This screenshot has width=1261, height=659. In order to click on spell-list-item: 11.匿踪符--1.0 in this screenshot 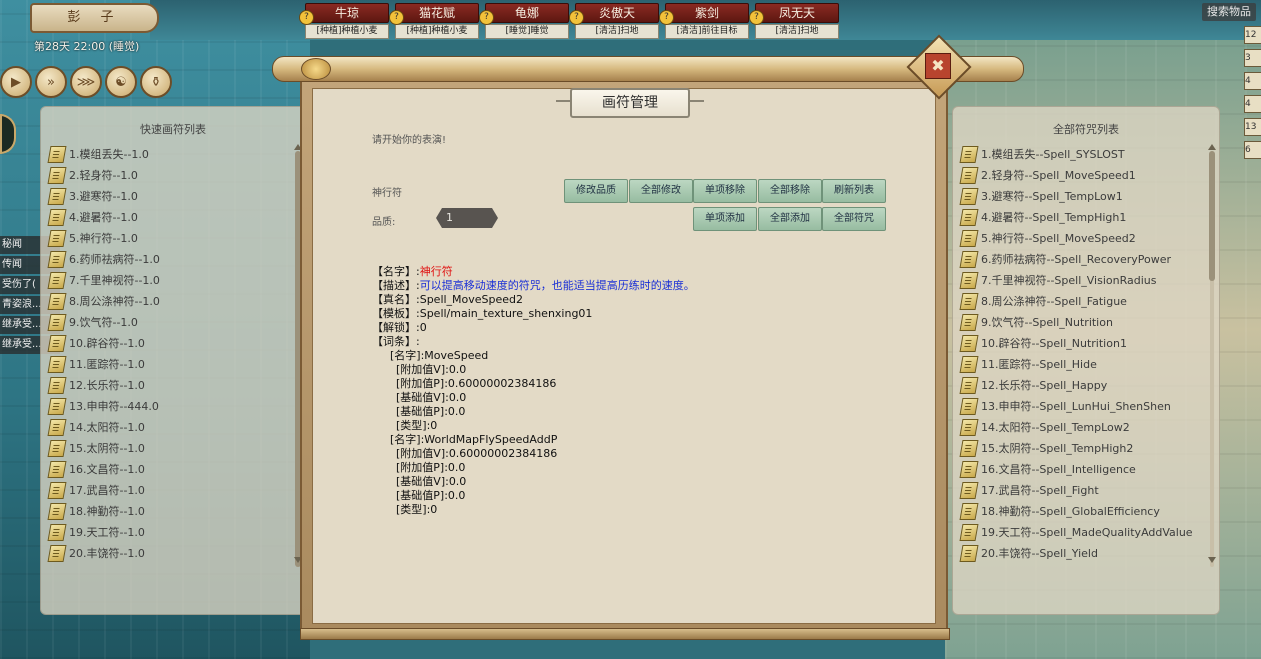, I will do `click(103, 364)`.